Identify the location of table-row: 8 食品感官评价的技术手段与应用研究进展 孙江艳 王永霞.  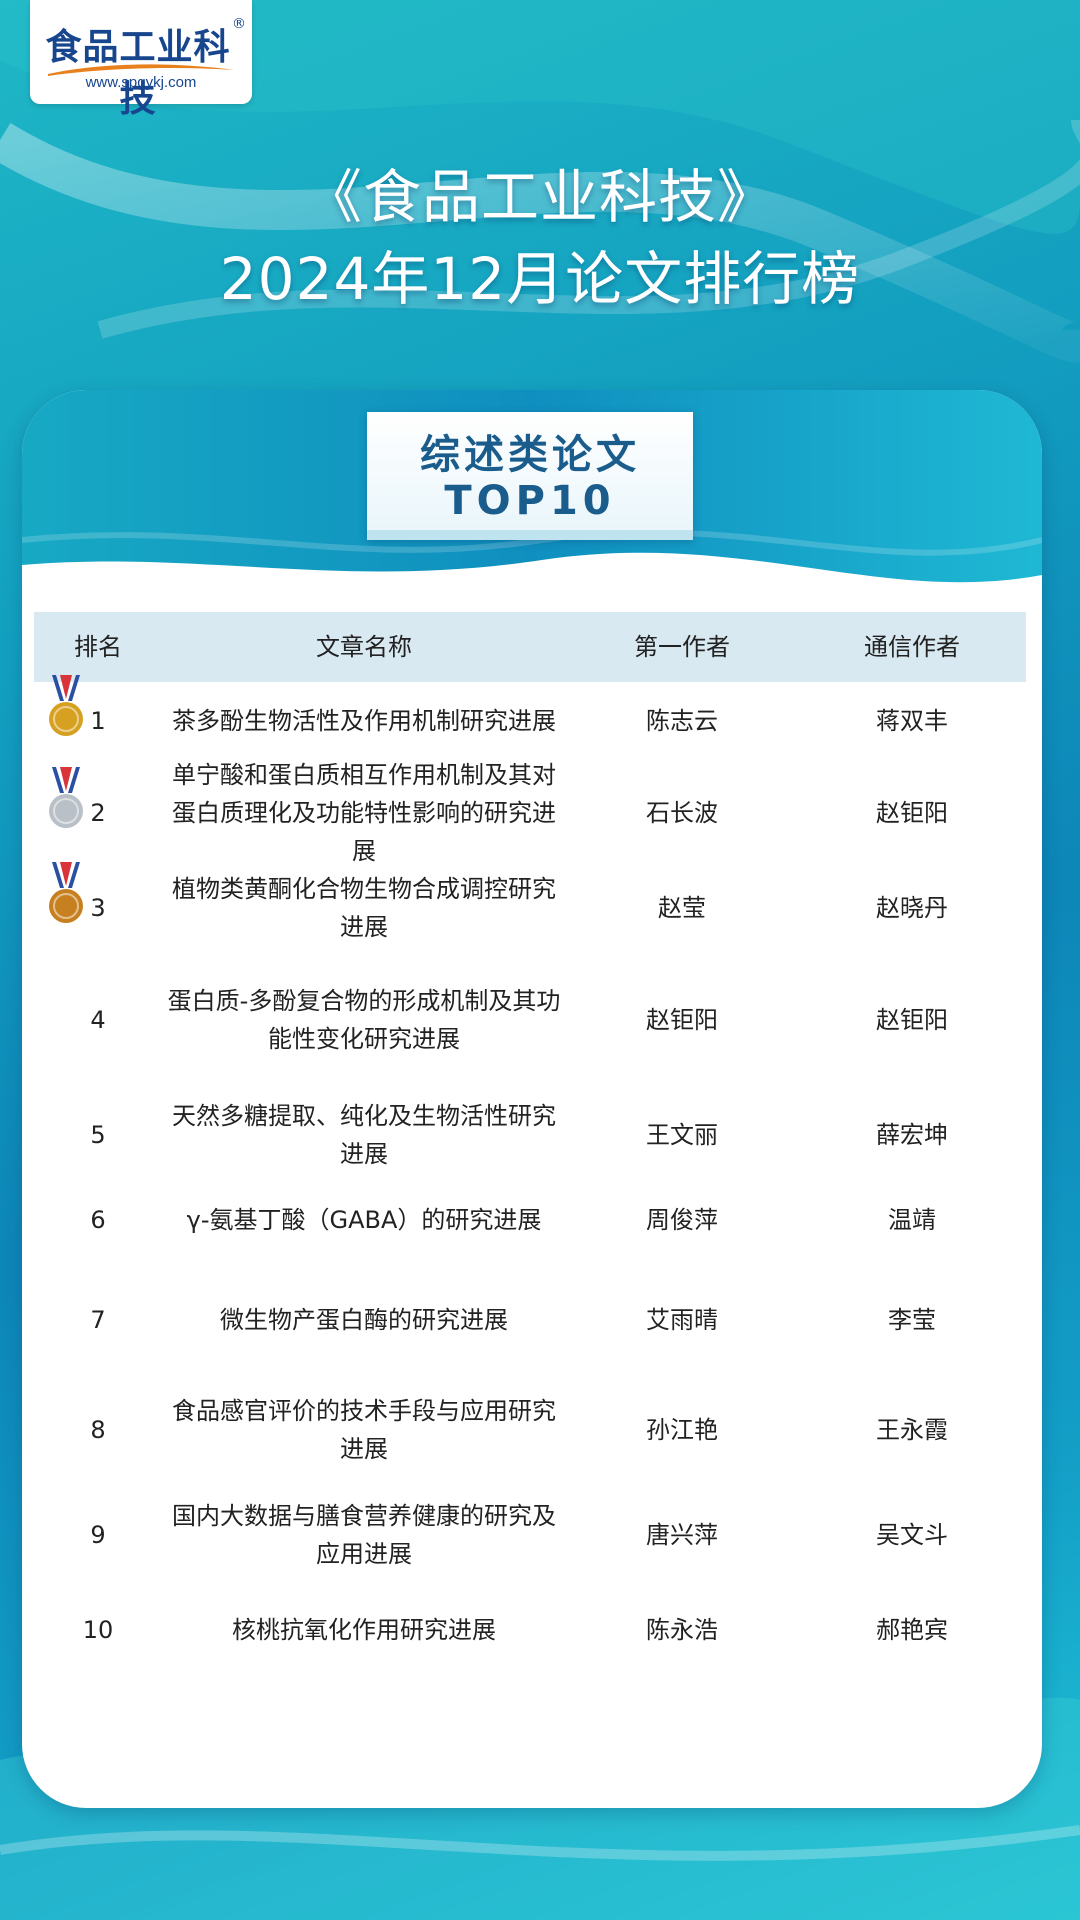
(530, 1430).